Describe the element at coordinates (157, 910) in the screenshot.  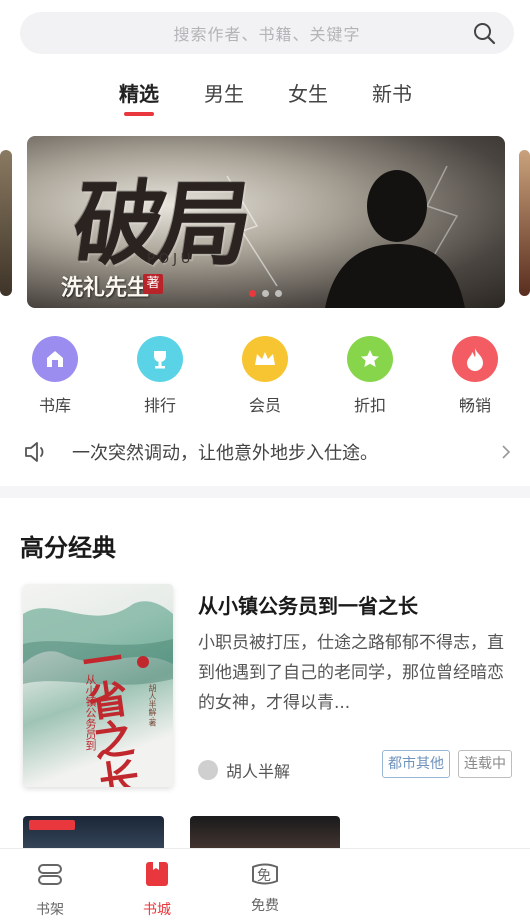
I see `bottom-nav-bookstore-label: 书城` at that location.